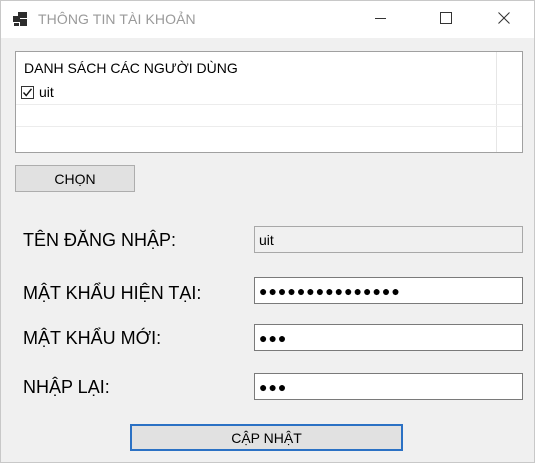  What do you see at coordinates (37, 92) in the screenshot?
I see `list-item: uit` at bounding box center [37, 92].